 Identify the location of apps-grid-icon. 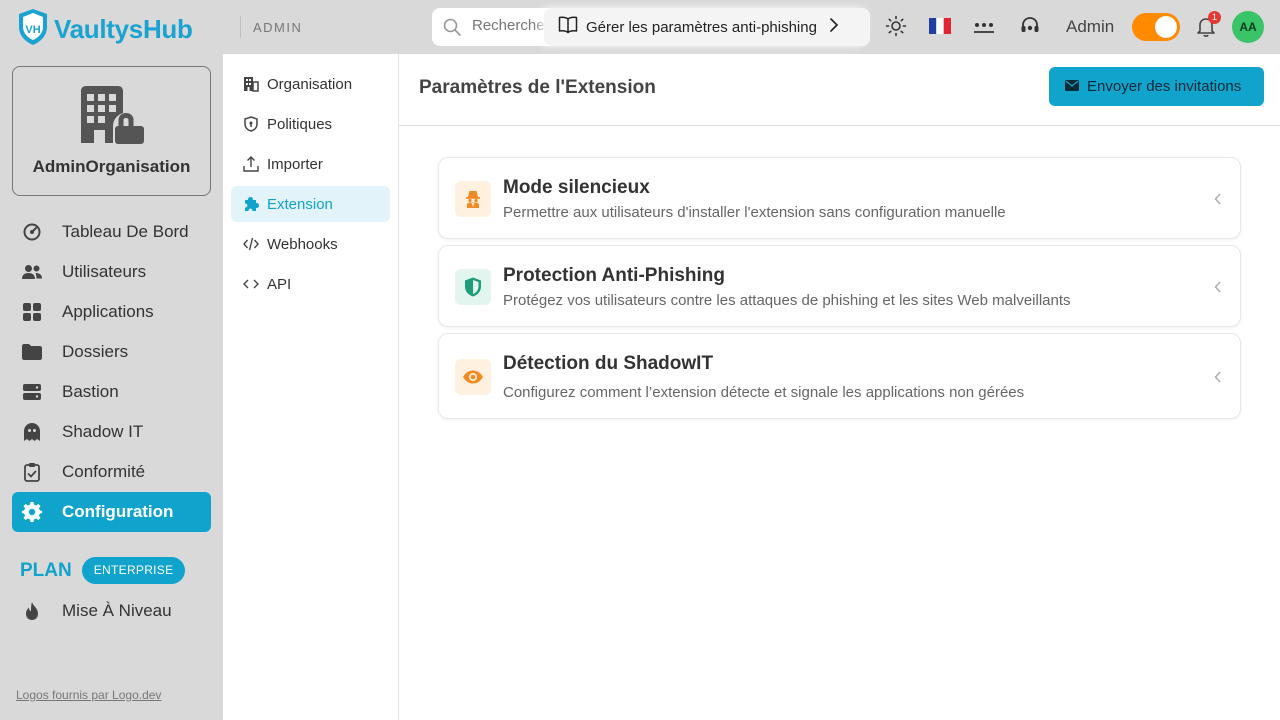
(32, 312).